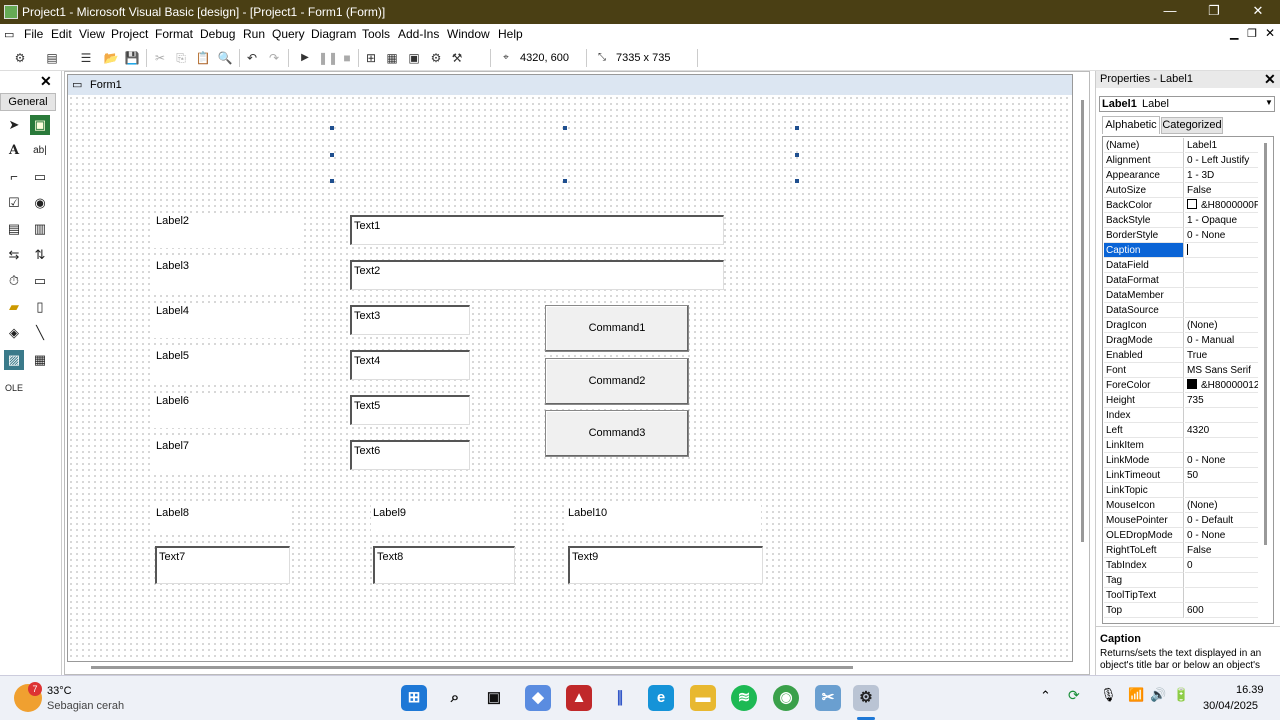 The height and width of the screenshot is (720, 1280). I want to click on edge-icon: e, so click(661, 698).